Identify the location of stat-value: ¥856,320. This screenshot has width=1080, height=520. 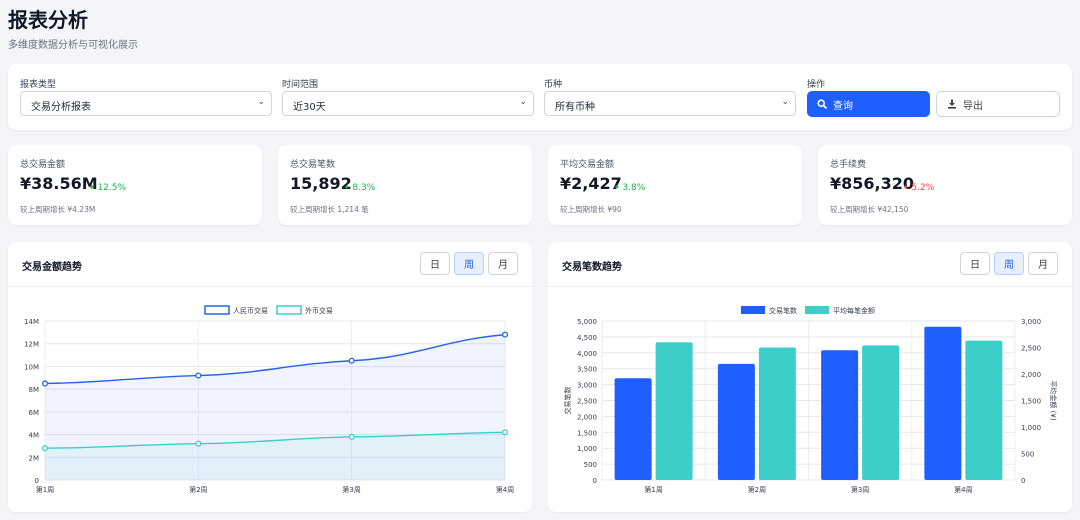
(872, 183).